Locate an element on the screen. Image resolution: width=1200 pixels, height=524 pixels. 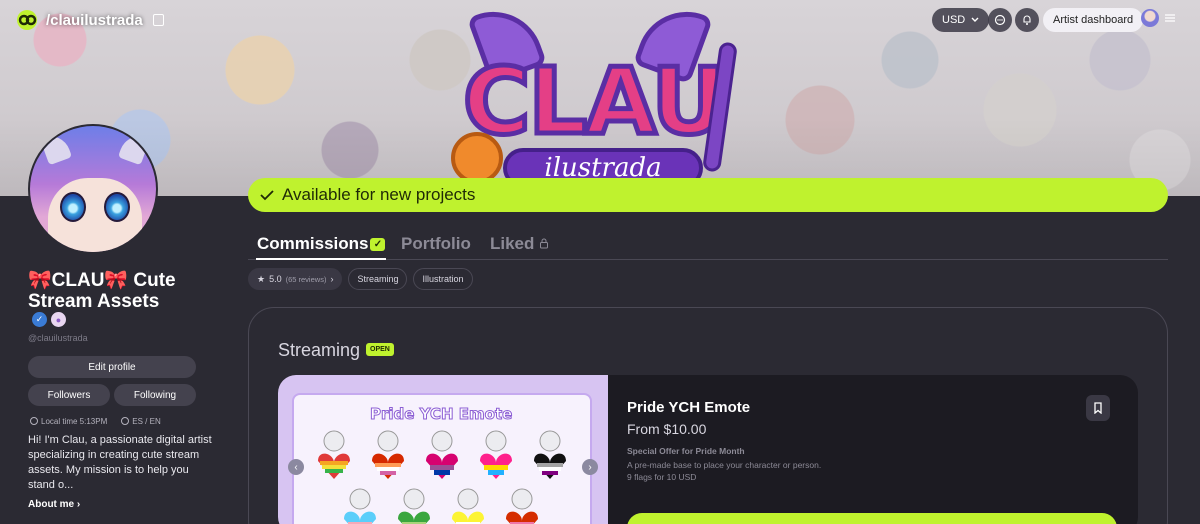
languages: ES / EN is located at coordinates (146, 421).